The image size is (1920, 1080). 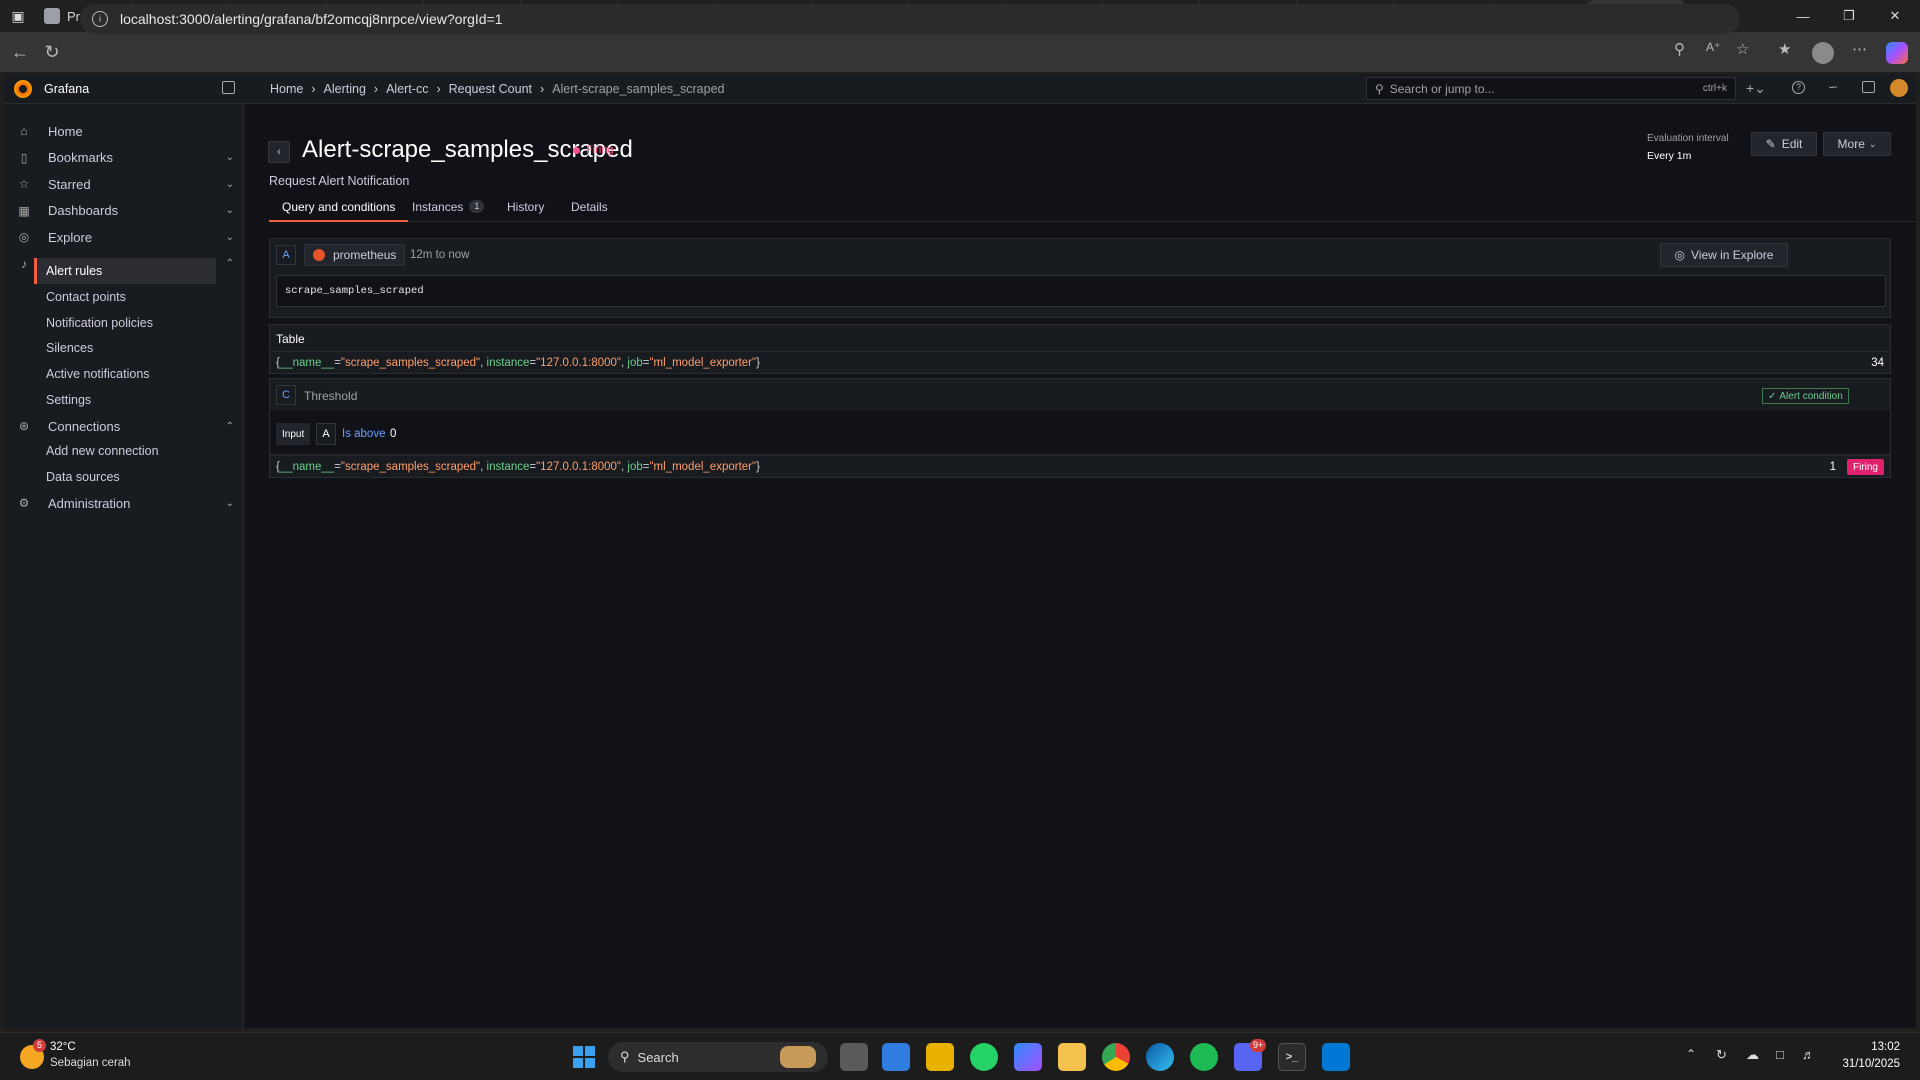 I want to click on sidebar-subitem: Contact points, so click(x=125, y=297).